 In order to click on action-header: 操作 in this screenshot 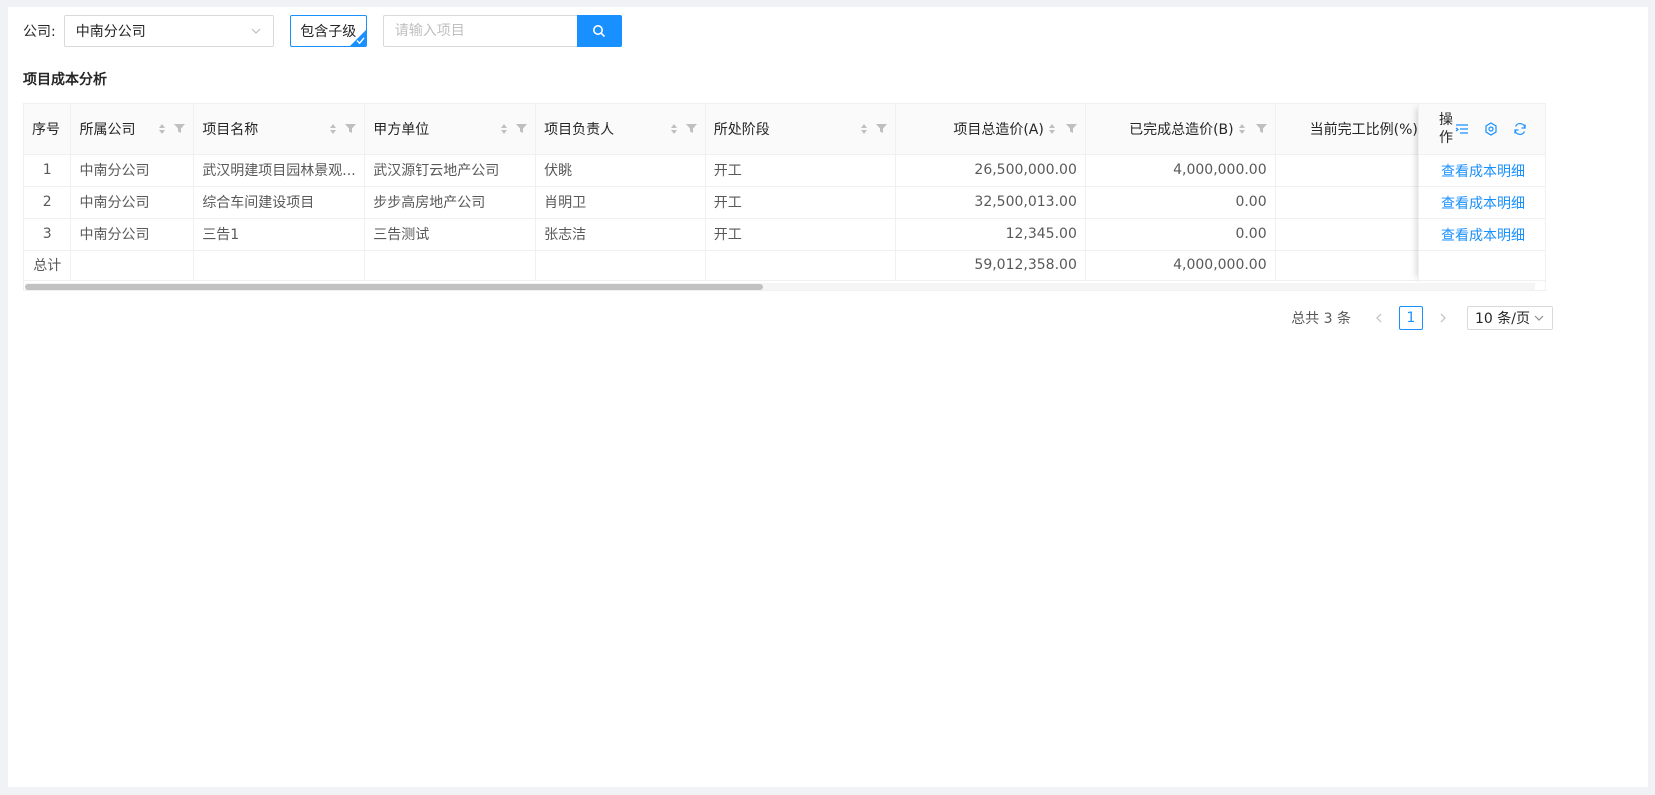, I will do `click(1482, 129)`.